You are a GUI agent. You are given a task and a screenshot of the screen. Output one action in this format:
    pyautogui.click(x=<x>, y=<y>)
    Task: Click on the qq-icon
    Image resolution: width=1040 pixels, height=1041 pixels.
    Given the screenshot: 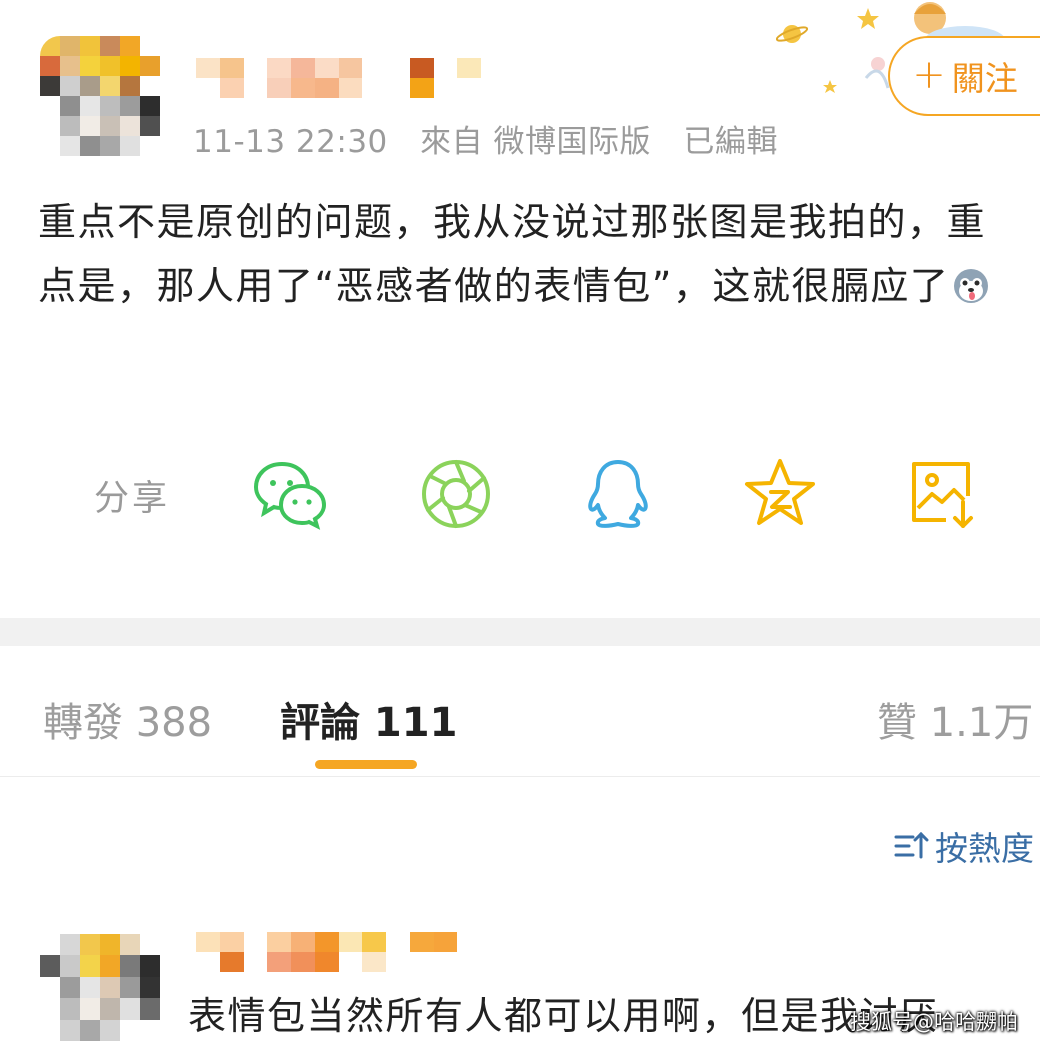 What is the action you would take?
    pyautogui.click(x=618, y=494)
    